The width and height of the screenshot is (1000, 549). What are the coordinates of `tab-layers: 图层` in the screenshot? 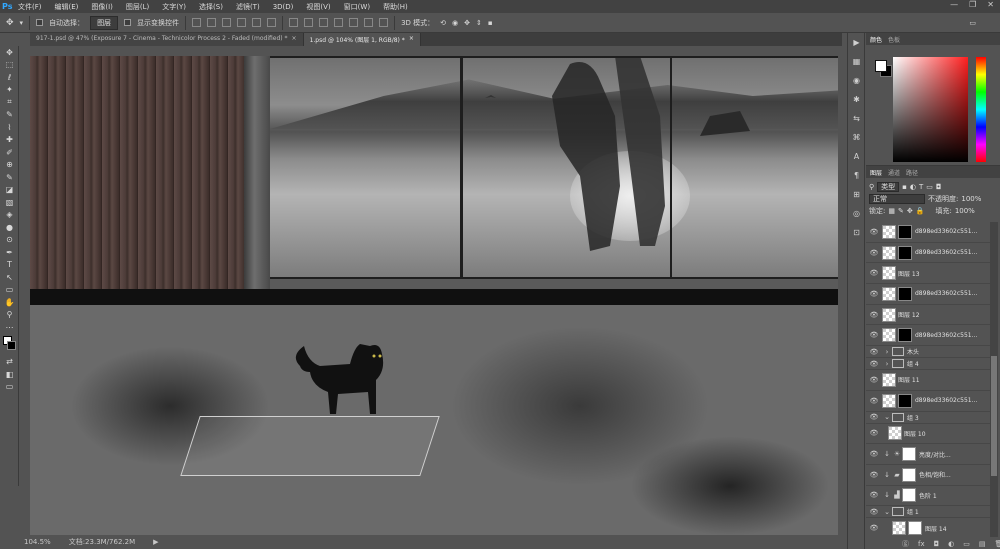 It's located at (876, 172).